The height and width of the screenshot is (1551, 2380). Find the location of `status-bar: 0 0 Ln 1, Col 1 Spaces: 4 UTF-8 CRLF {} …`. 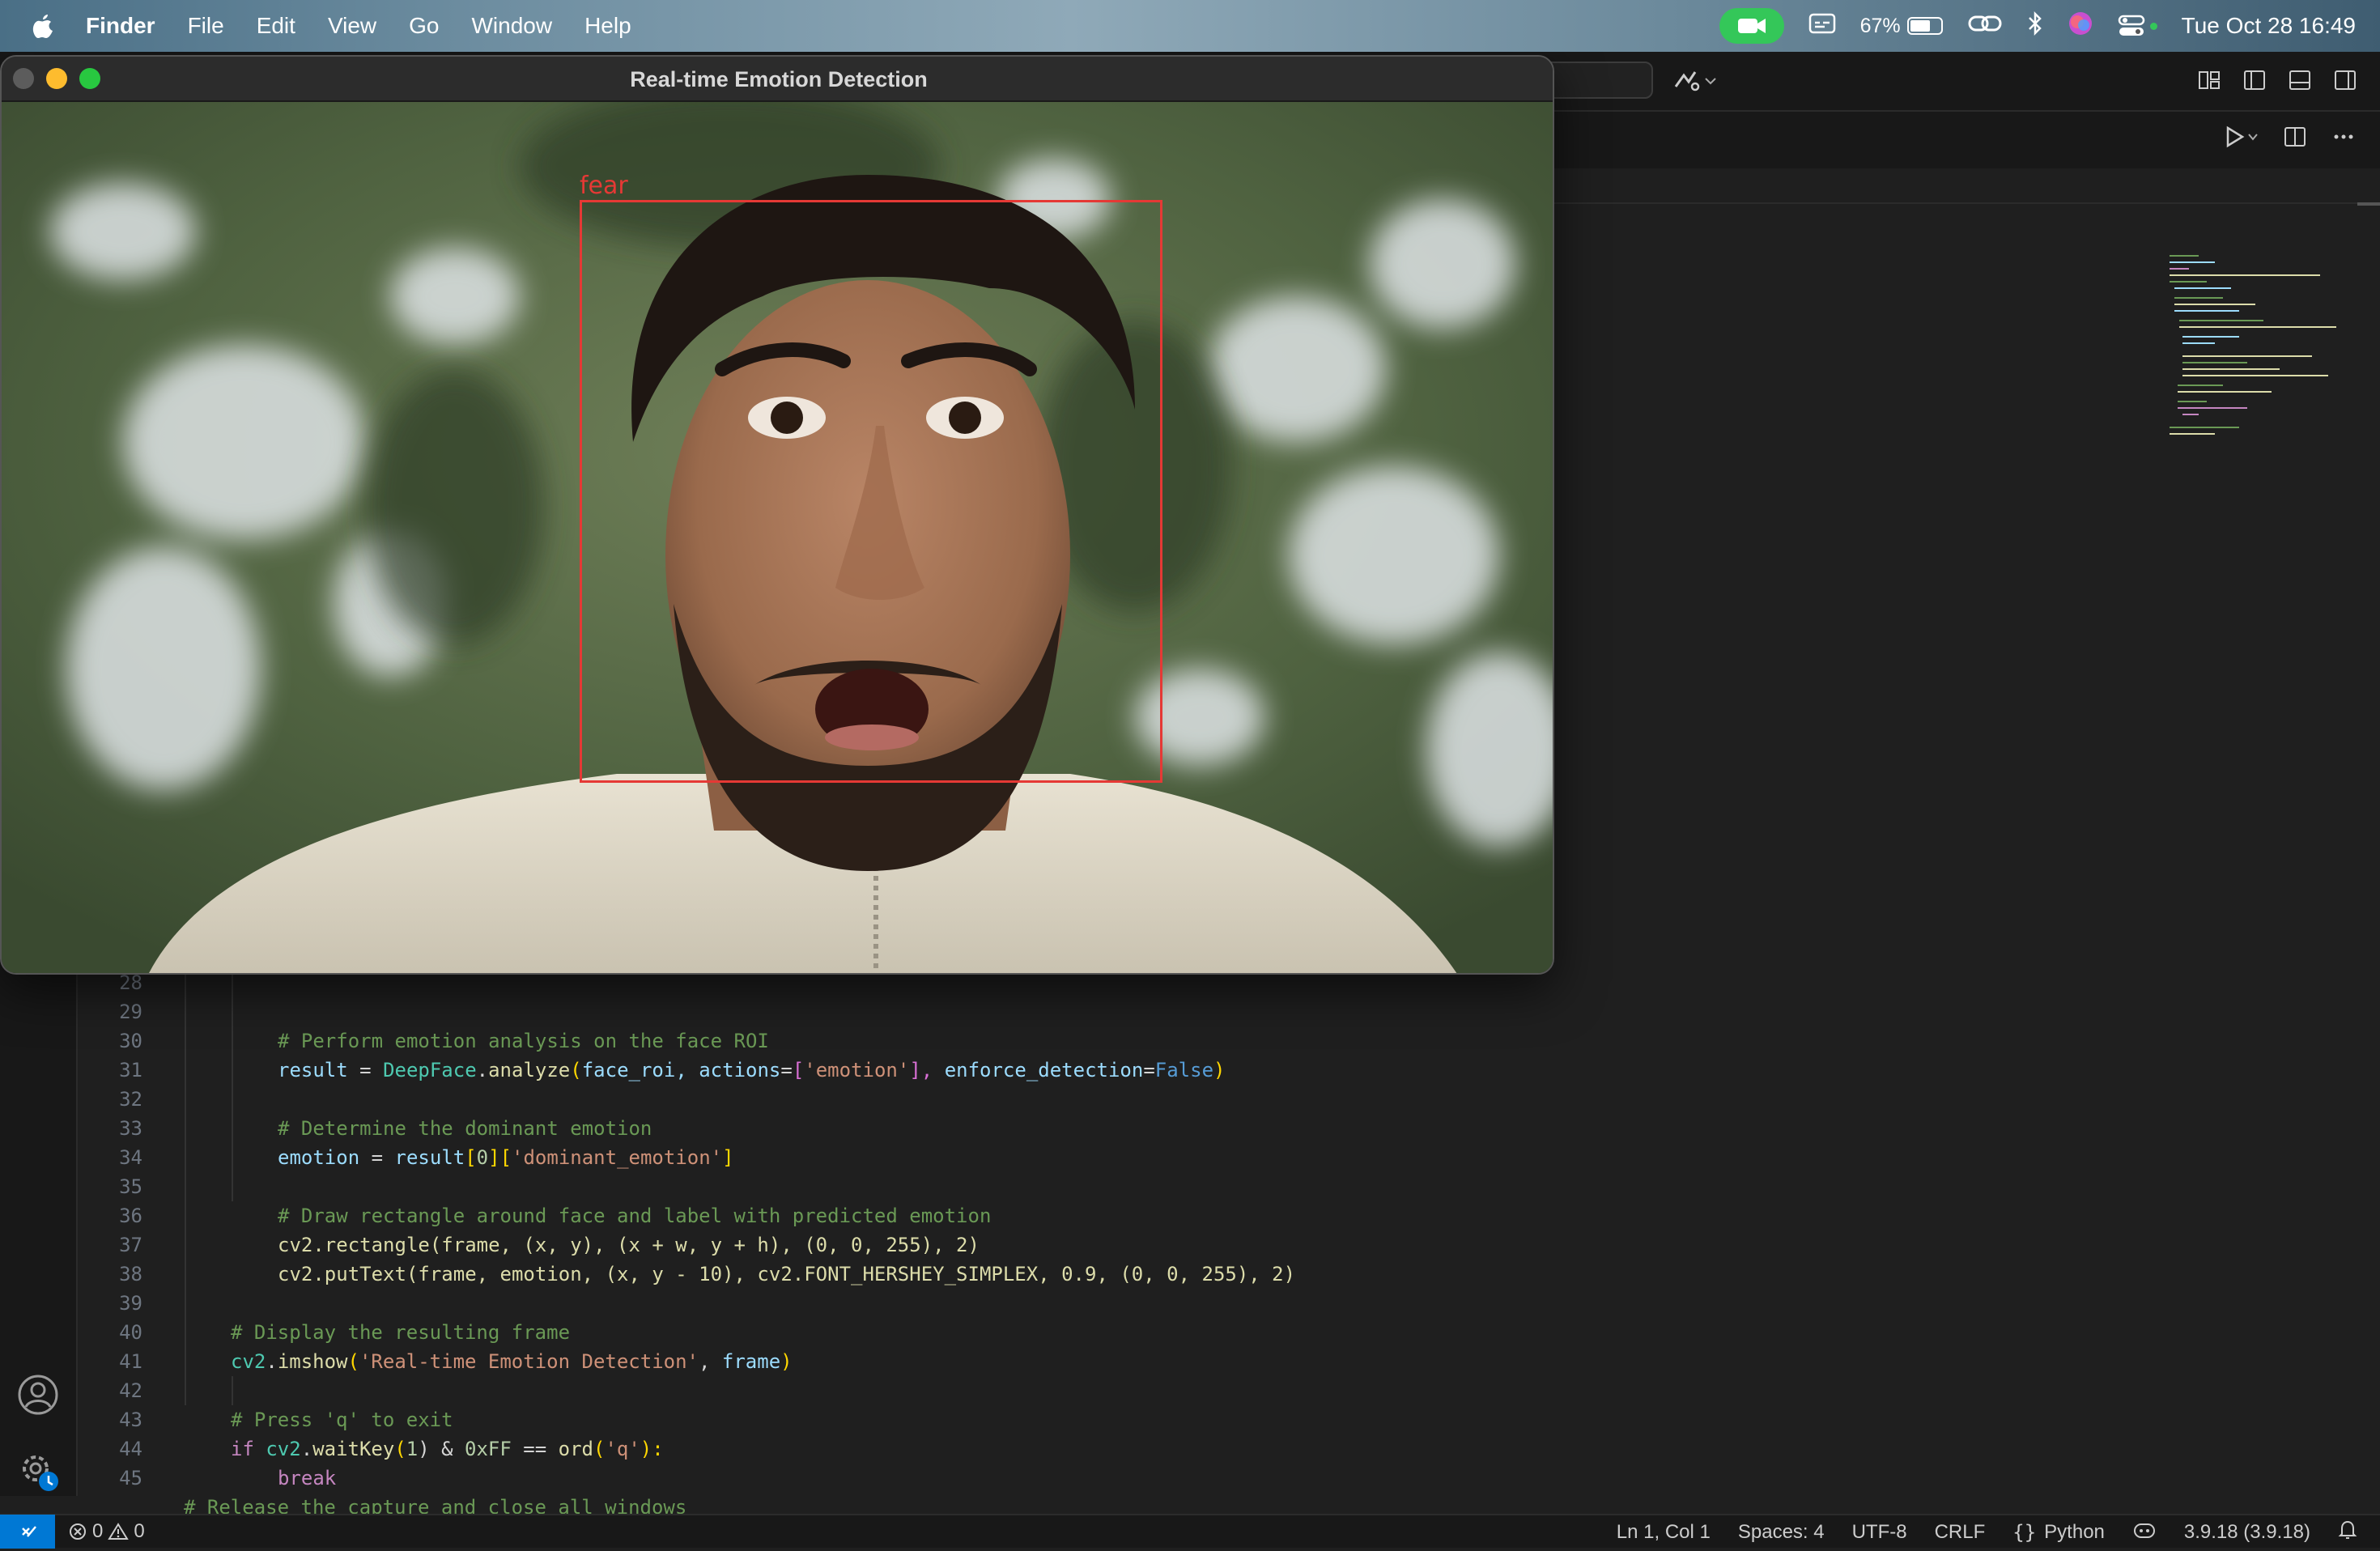

status-bar: 0 0 Ln 1, Col 1 Spaces: 4 UTF-8 CRLF {} … is located at coordinates (1190, 1532).